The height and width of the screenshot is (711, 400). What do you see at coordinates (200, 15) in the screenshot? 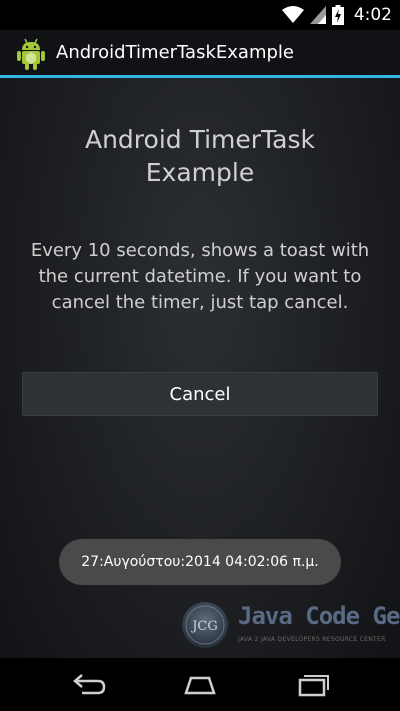
I see `status-bar: 4:02` at bounding box center [200, 15].